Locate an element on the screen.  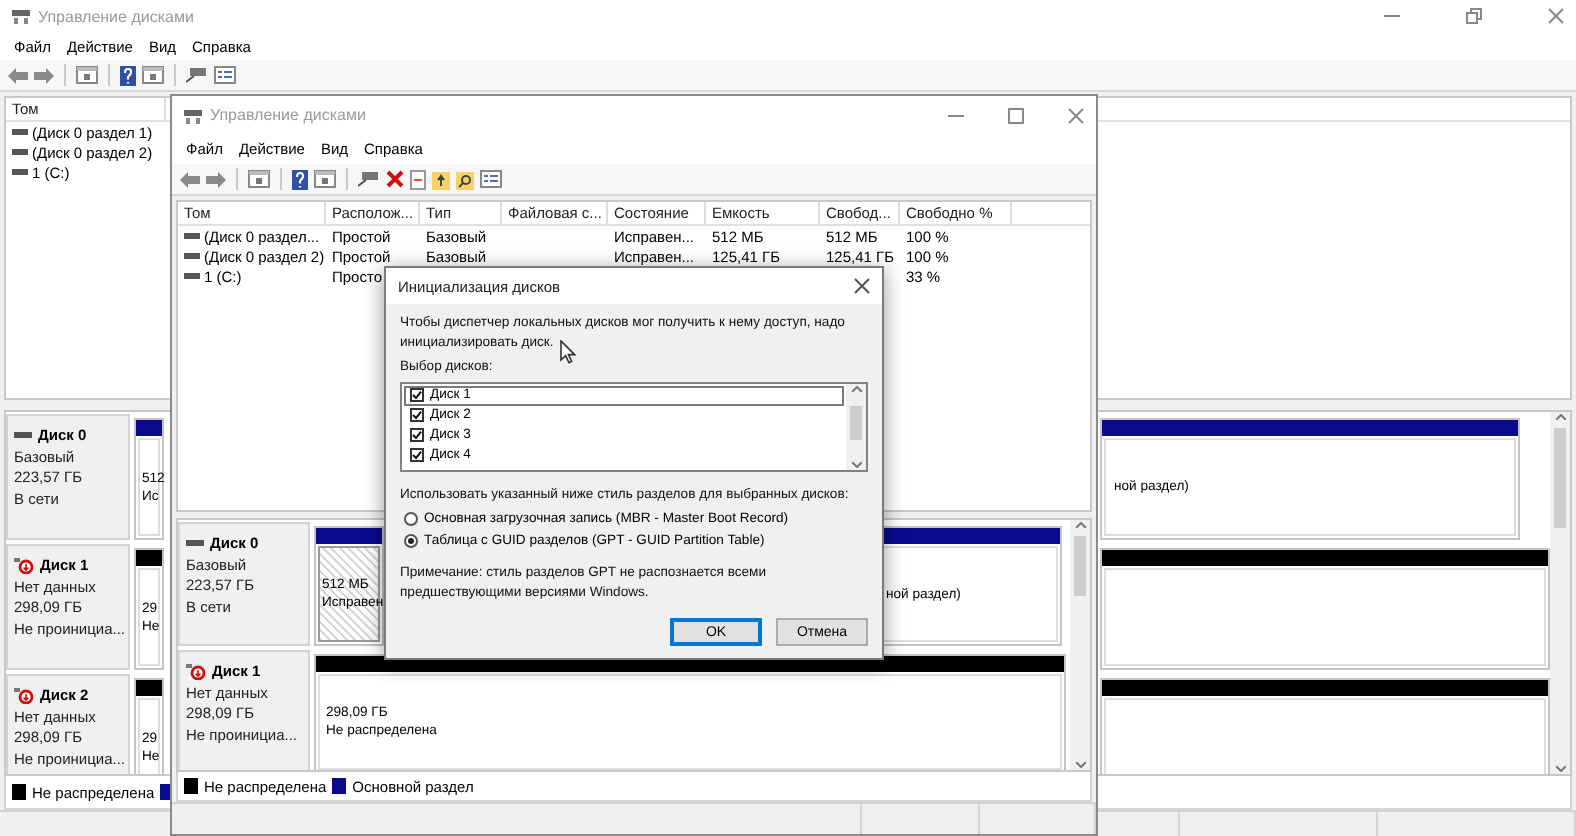
delete-icon is located at coordinates (395, 179).